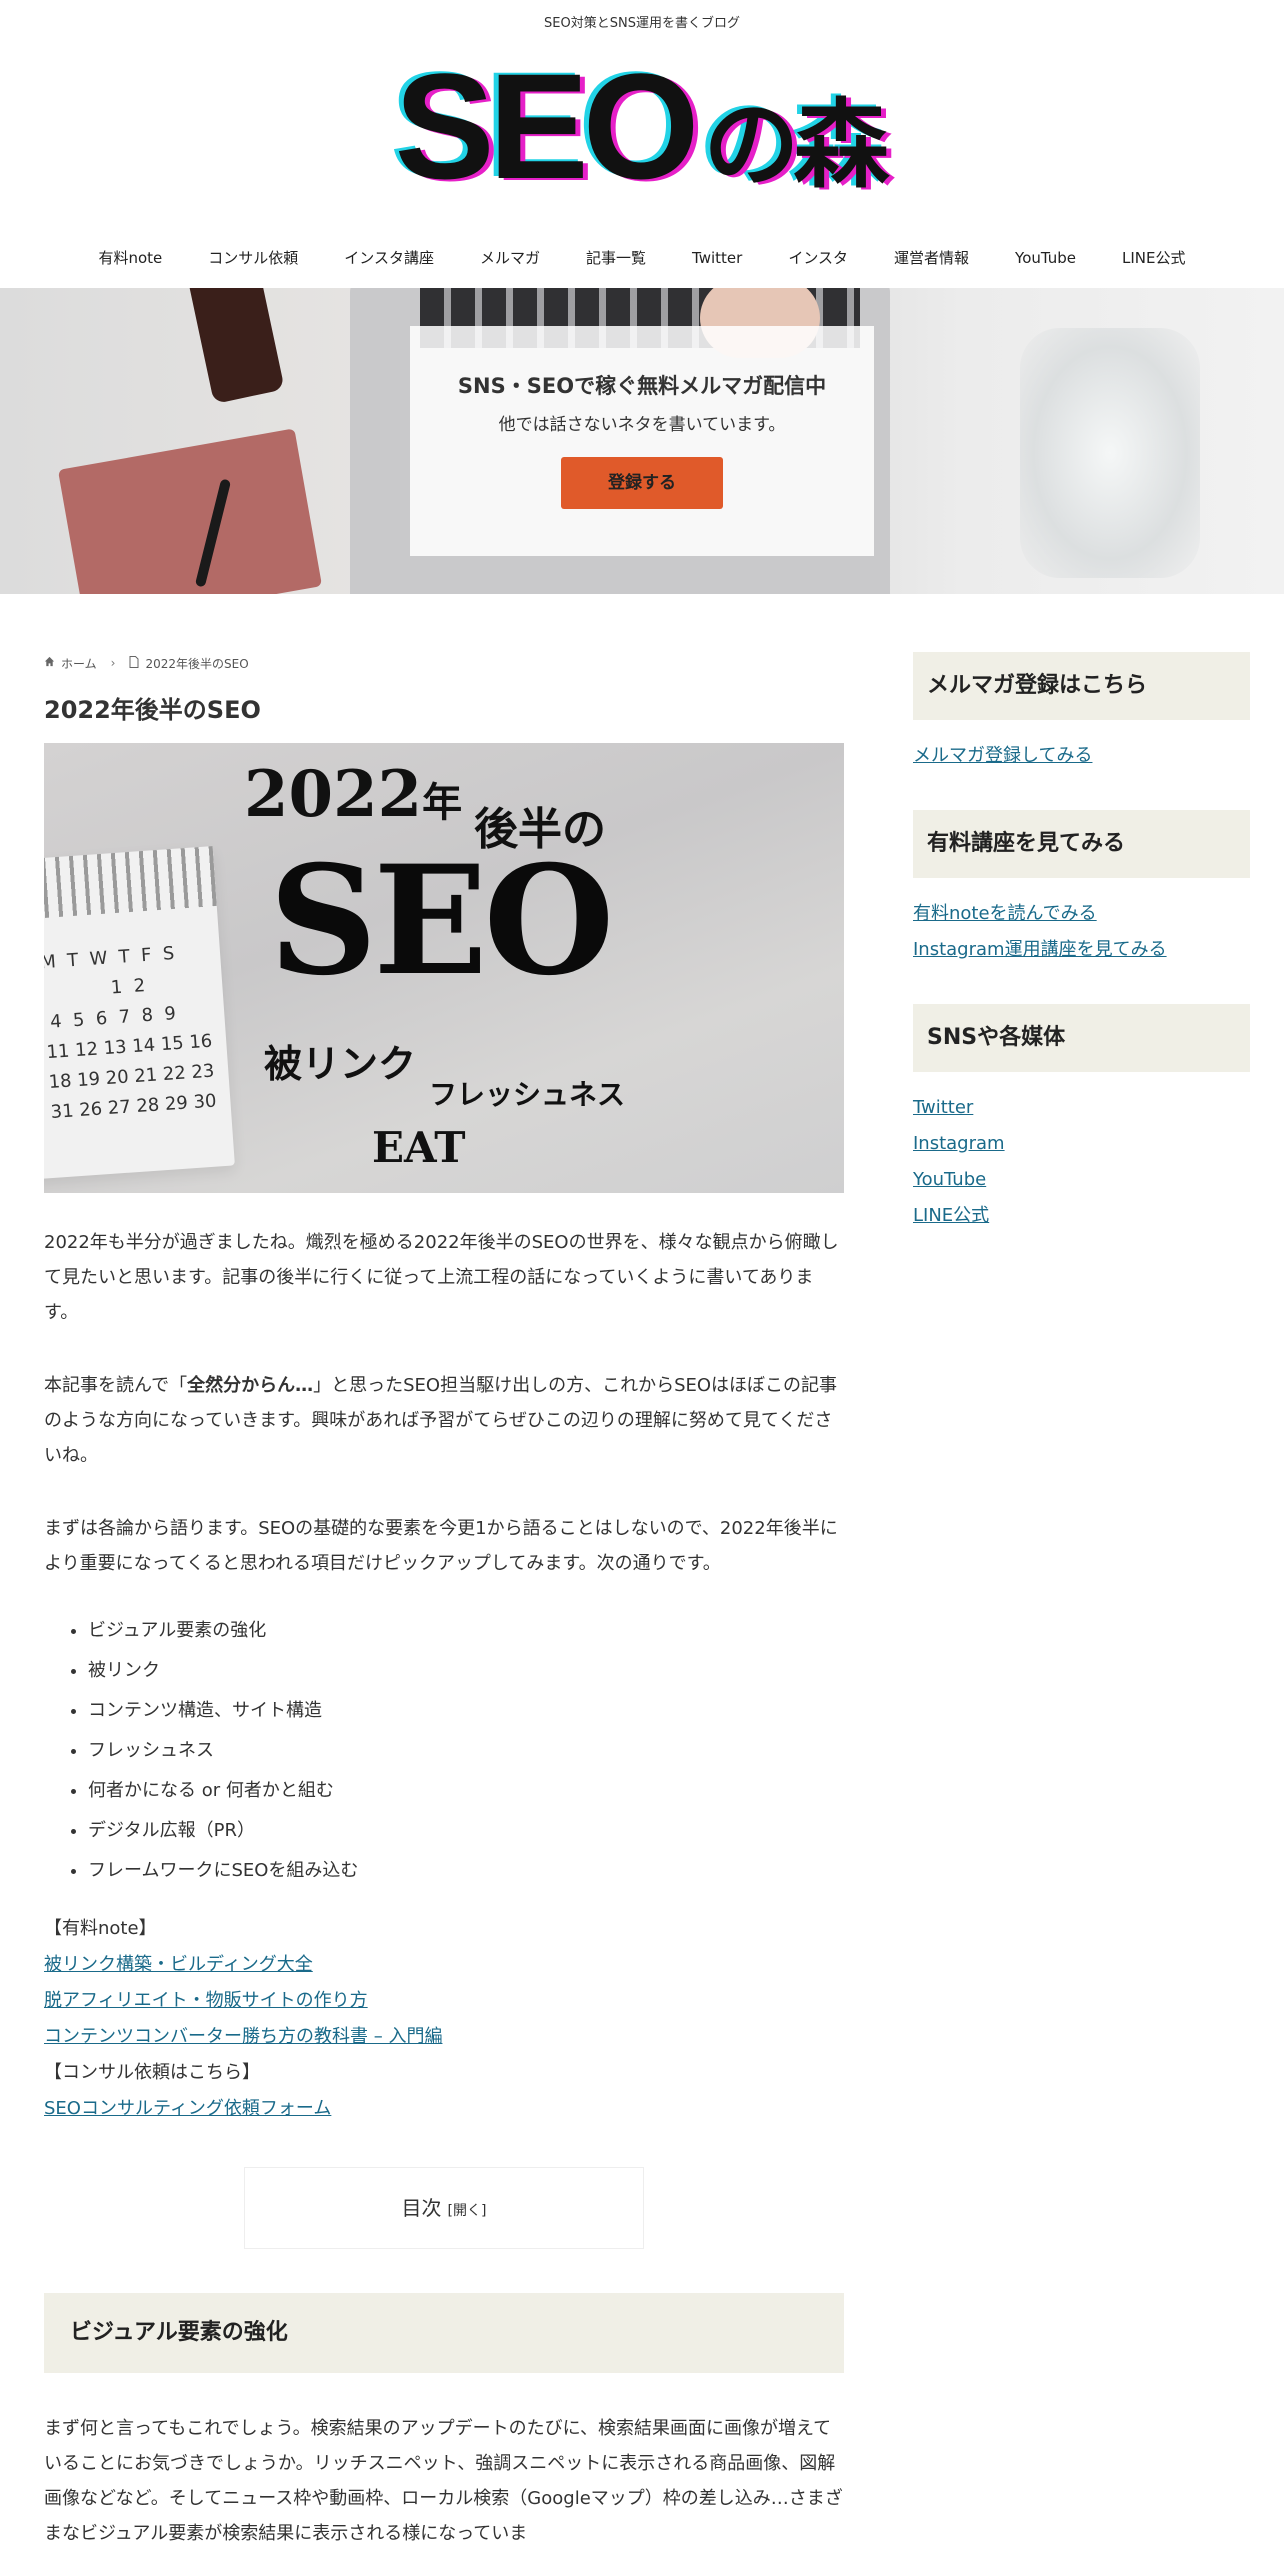 This screenshot has height=2568, width=1284. Describe the element at coordinates (1081, 1038) in the screenshot. I see `widget-title: SNSや各媒体` at that location.